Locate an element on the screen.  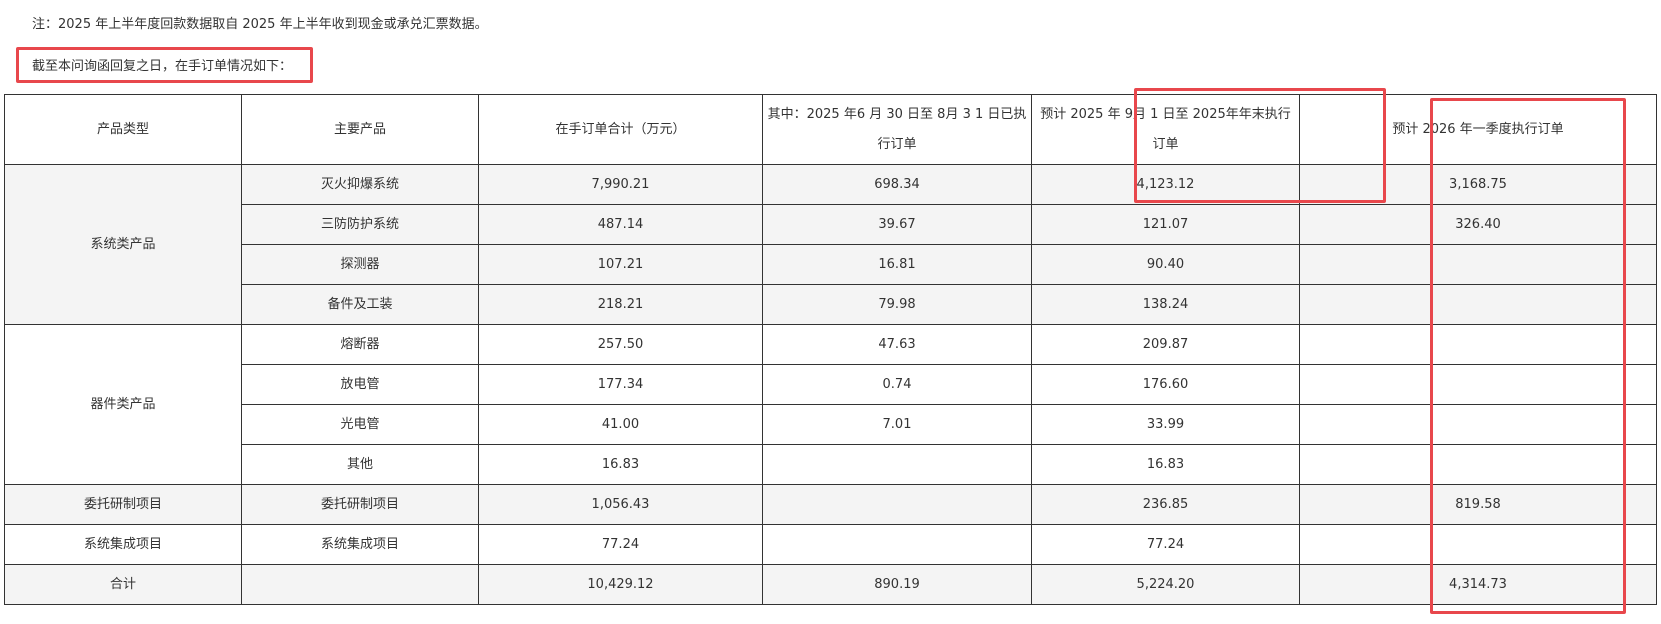
cell-product: 灭火抑爆系统 is located at coordinates (360, 184).